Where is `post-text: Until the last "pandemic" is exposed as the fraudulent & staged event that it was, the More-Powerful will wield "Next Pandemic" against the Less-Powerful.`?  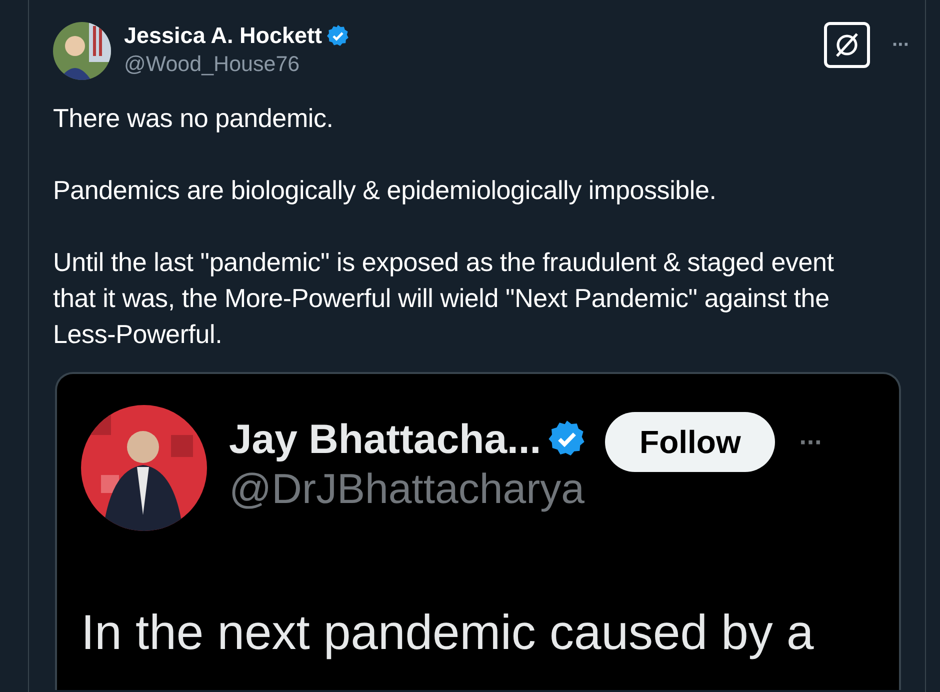
post-text: Until the last "pandemic" is exposed as the fraudulent & staged event that it was, the More-Powerful will wield "Next Pandemic" against the Less-Powerful. is located at coordinates (444, 298).